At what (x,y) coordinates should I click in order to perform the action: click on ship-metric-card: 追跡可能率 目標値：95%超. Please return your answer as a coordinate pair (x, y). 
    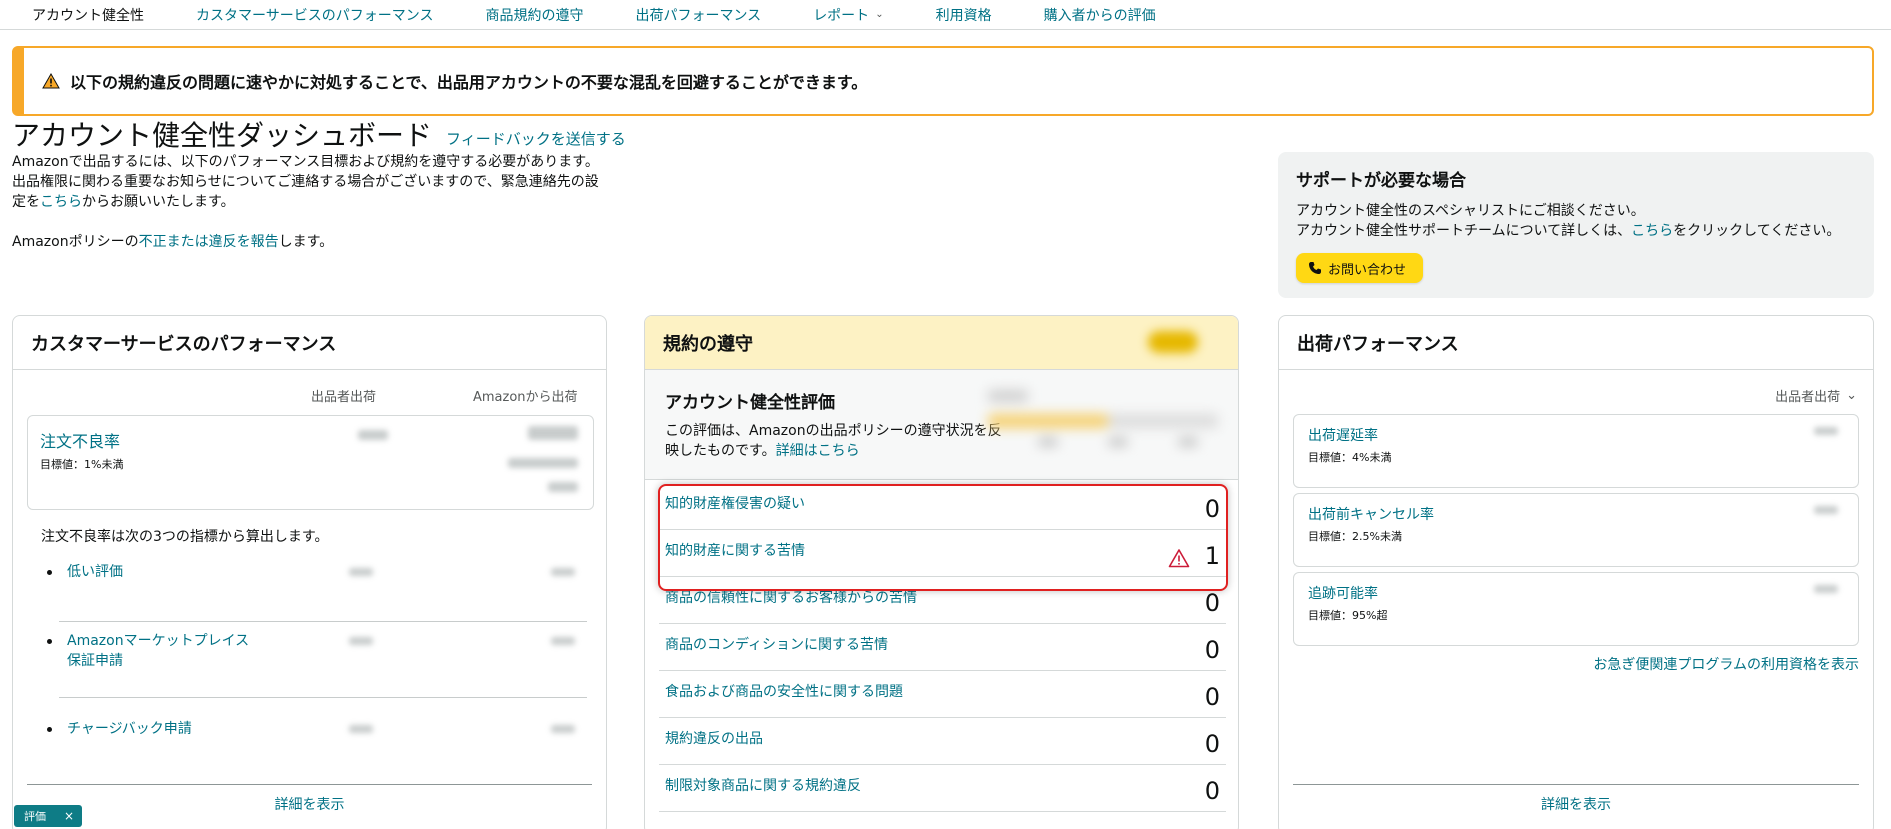
    Looking at the image, I should click on (1576, 609).